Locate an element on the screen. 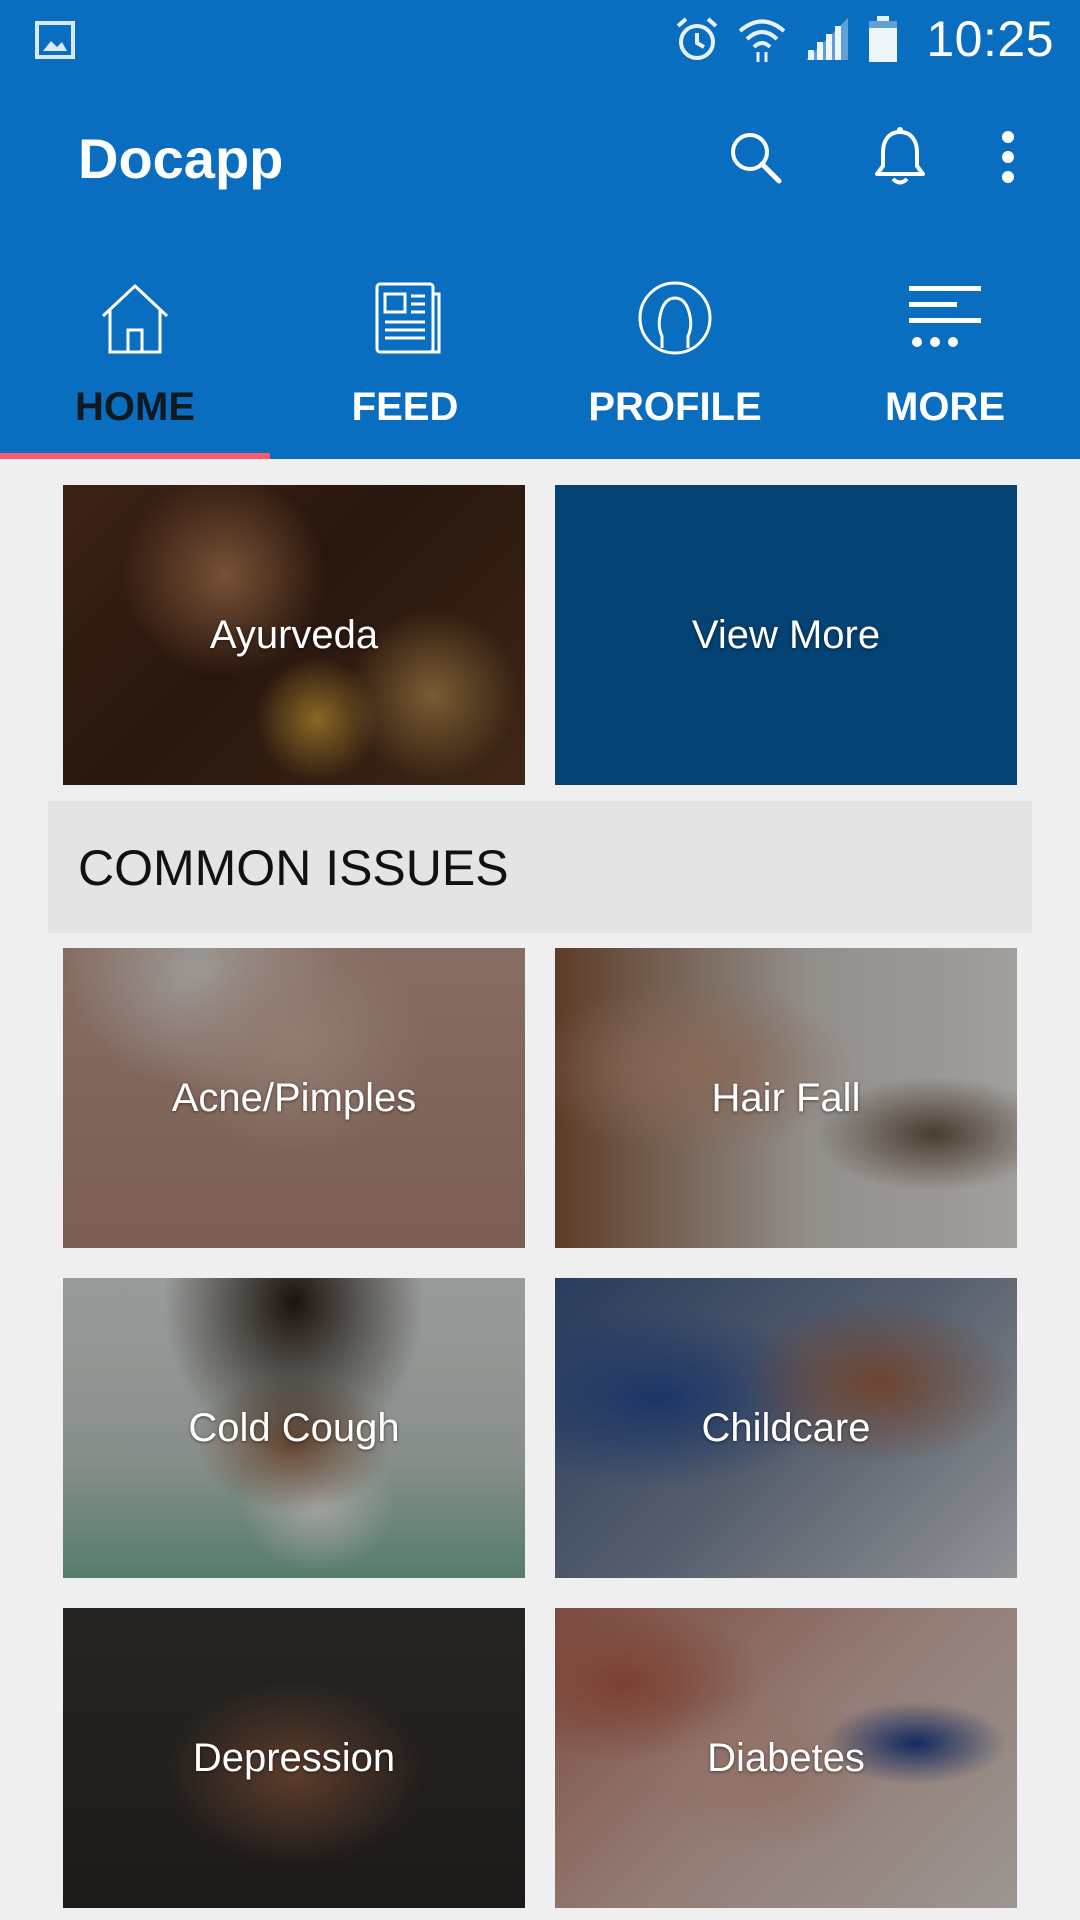 This screenshot has height=1920, width=1080. tab-home: HOME is located at coordinates (135, 351).